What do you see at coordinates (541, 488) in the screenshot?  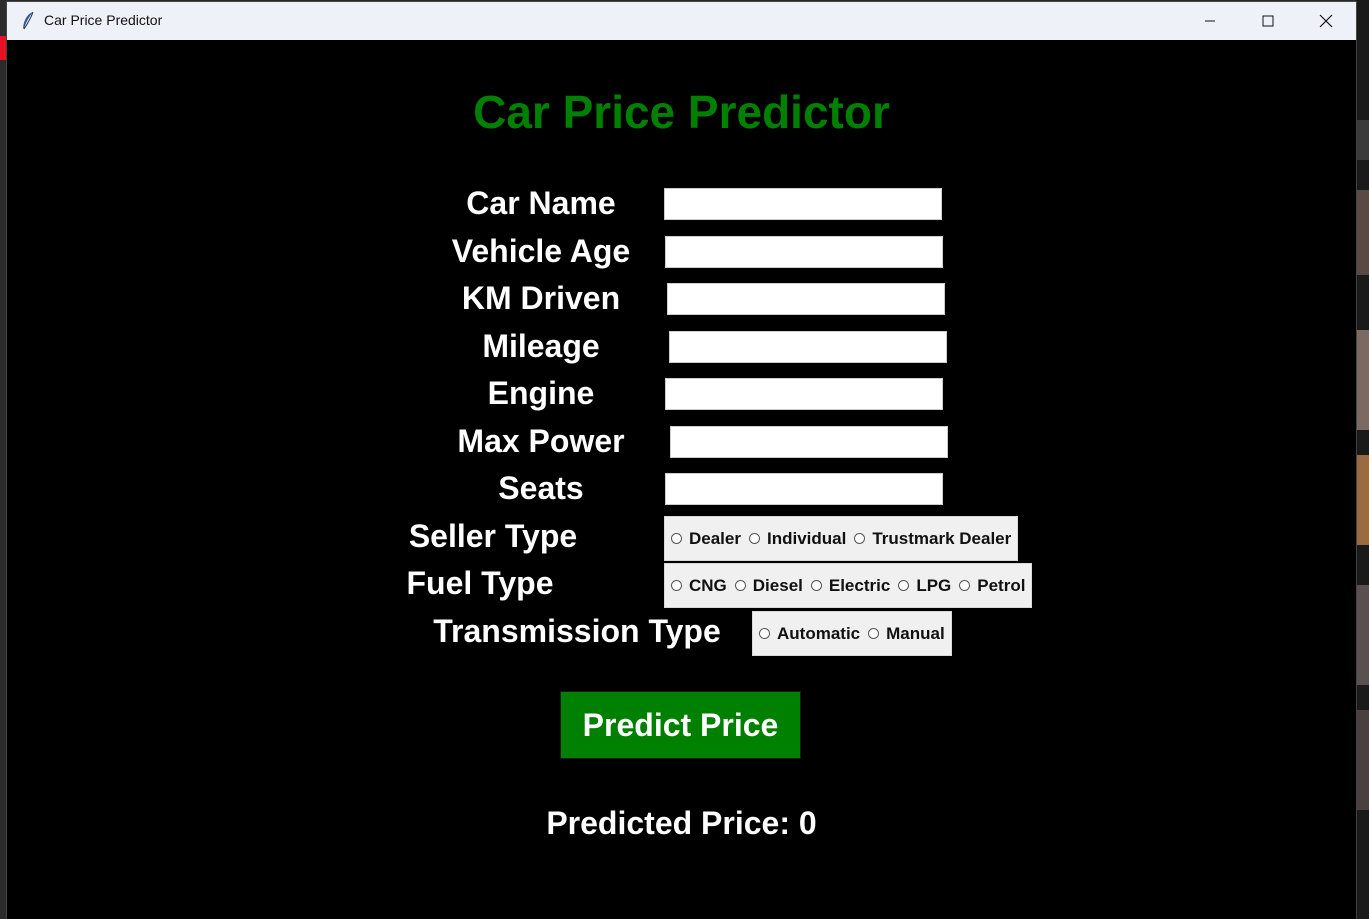 I see `seats-label: Seats` at bounding box center [541, 488].